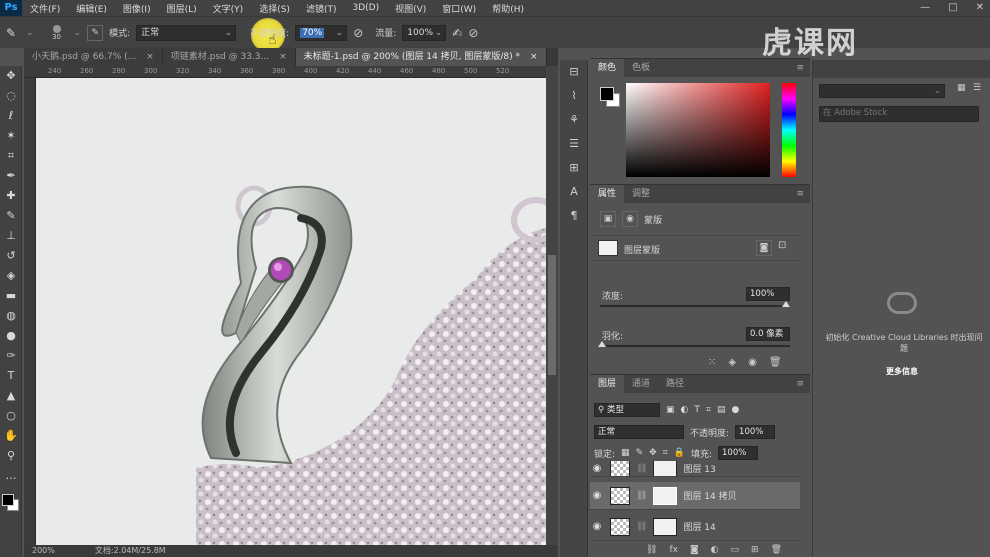 The image size is (990, 557). What do you see at coordinates (708, 410) in the screenshot?
I see `filter-shape-icon: ⌗` at bounding box center [708, 410].